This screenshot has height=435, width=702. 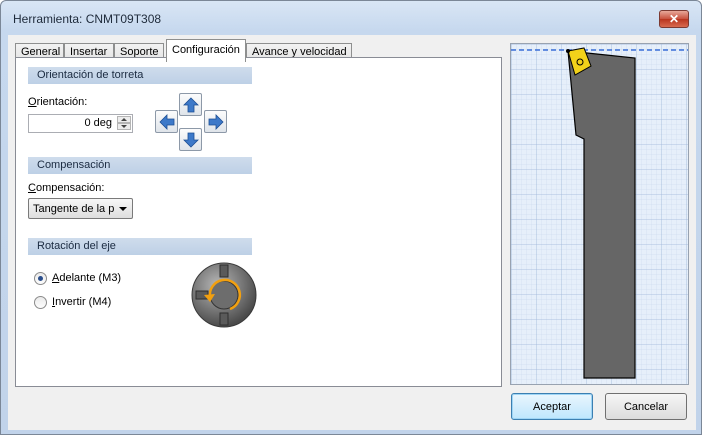 I want to click on radio-invertir-label: Invertir (M4), so click(x=81, y=302).